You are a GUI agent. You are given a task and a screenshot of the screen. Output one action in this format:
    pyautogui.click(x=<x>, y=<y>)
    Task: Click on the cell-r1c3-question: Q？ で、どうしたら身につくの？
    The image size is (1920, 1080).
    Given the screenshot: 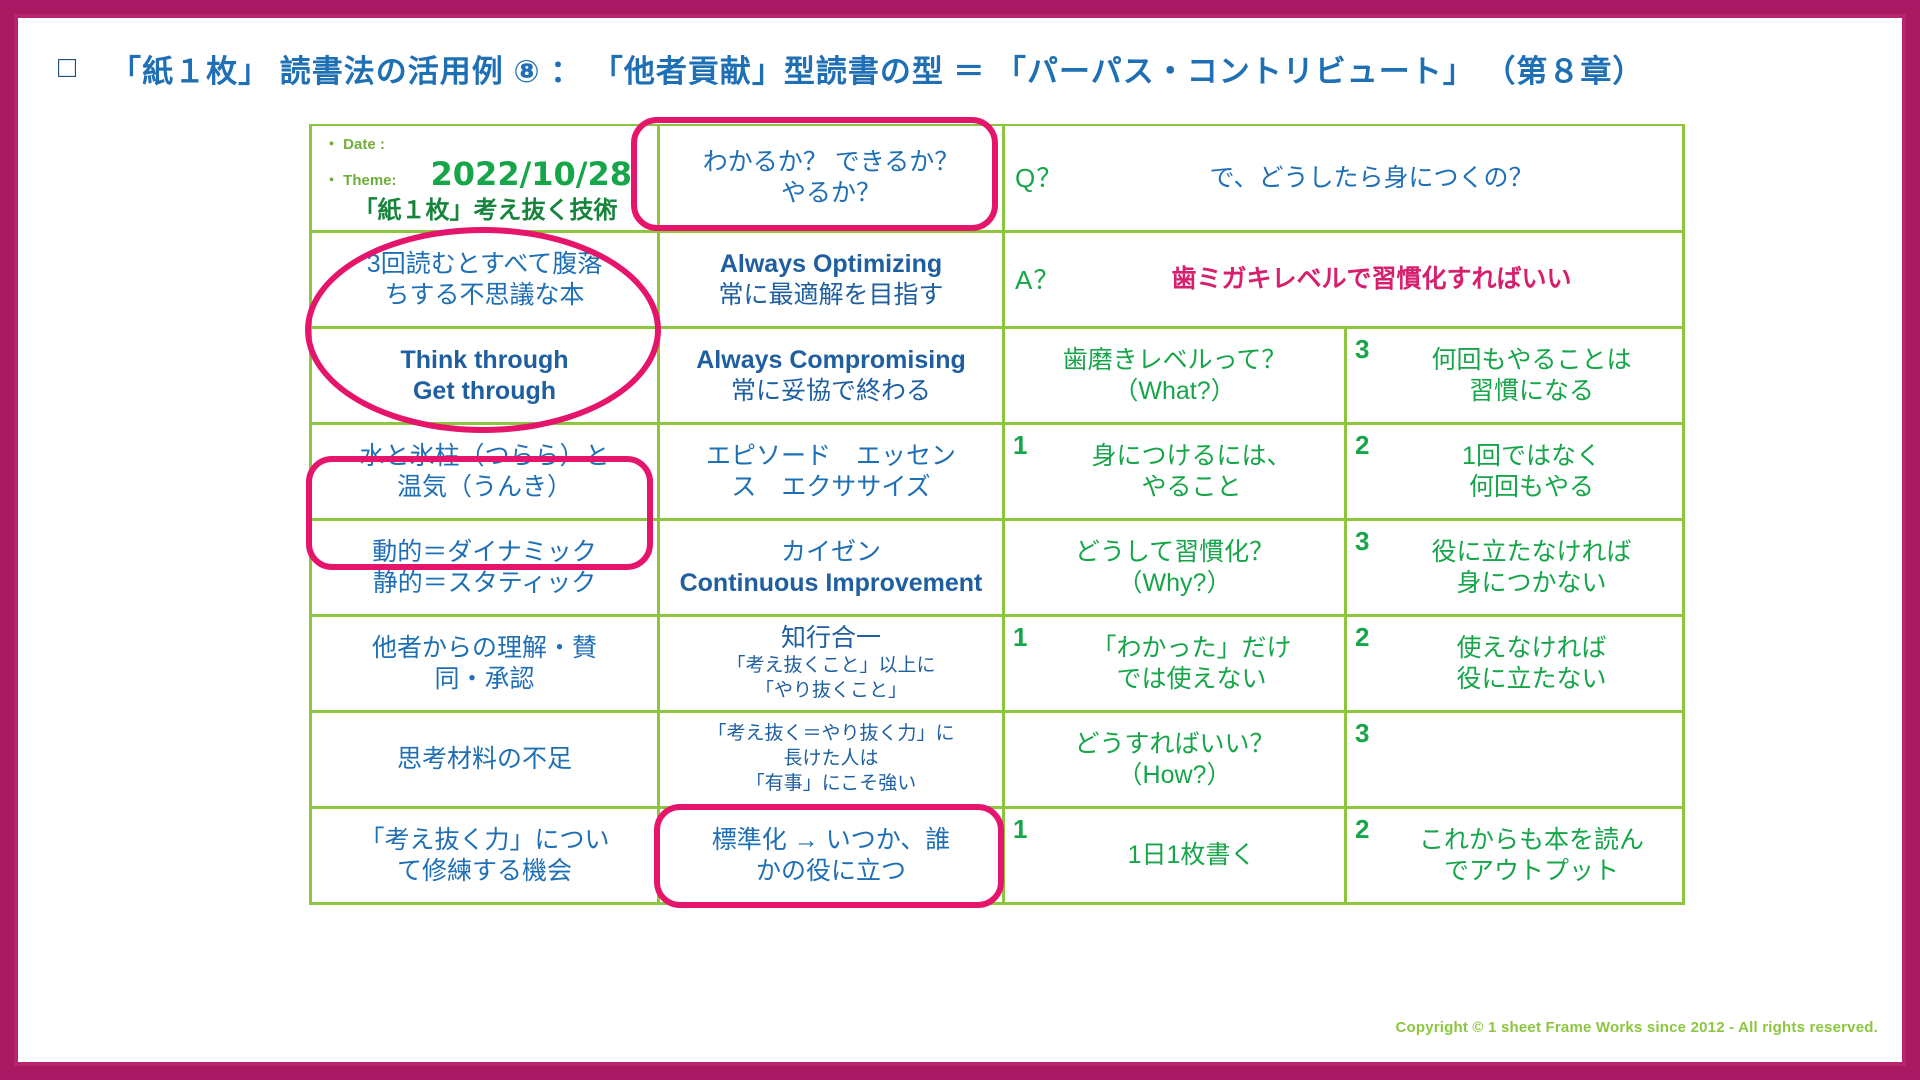 What is the action you would take?
    pyautogui.click(x=1345, y=180)
    